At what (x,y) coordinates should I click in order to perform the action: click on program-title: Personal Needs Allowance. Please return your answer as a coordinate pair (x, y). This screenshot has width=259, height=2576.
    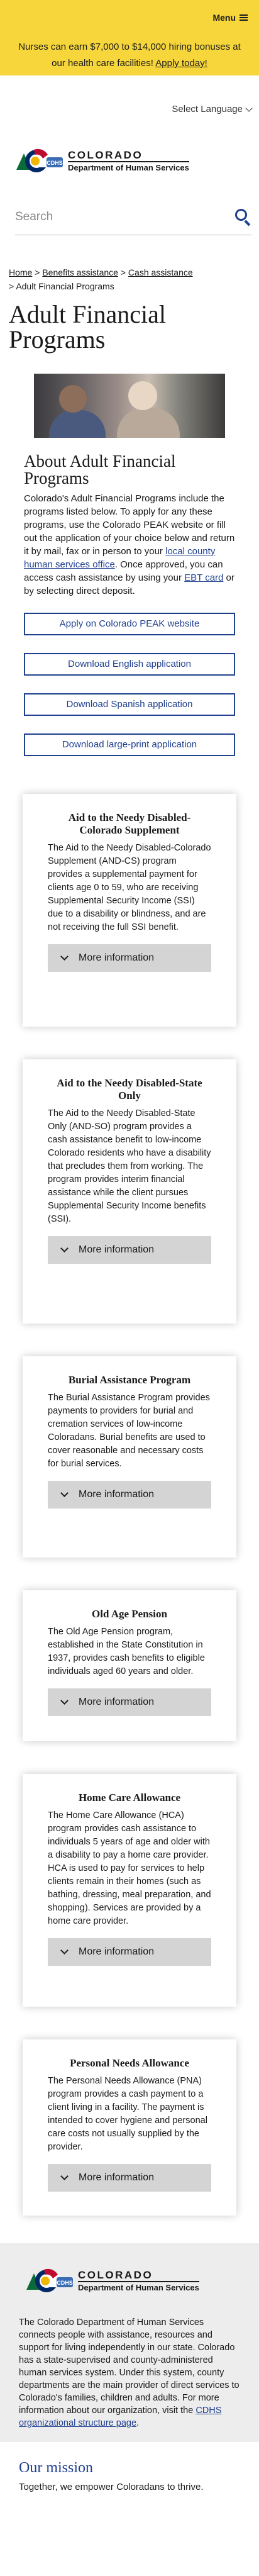
    Looking at the image, I should click on (129, 2063).